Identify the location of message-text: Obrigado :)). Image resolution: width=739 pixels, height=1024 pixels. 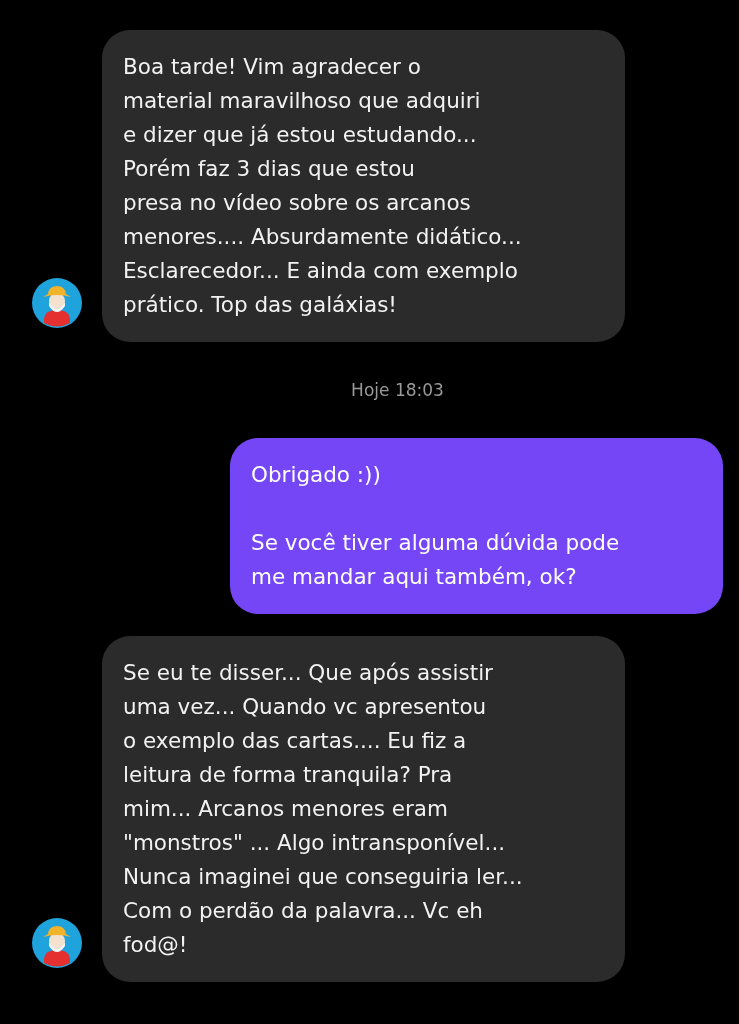
(316, 475).